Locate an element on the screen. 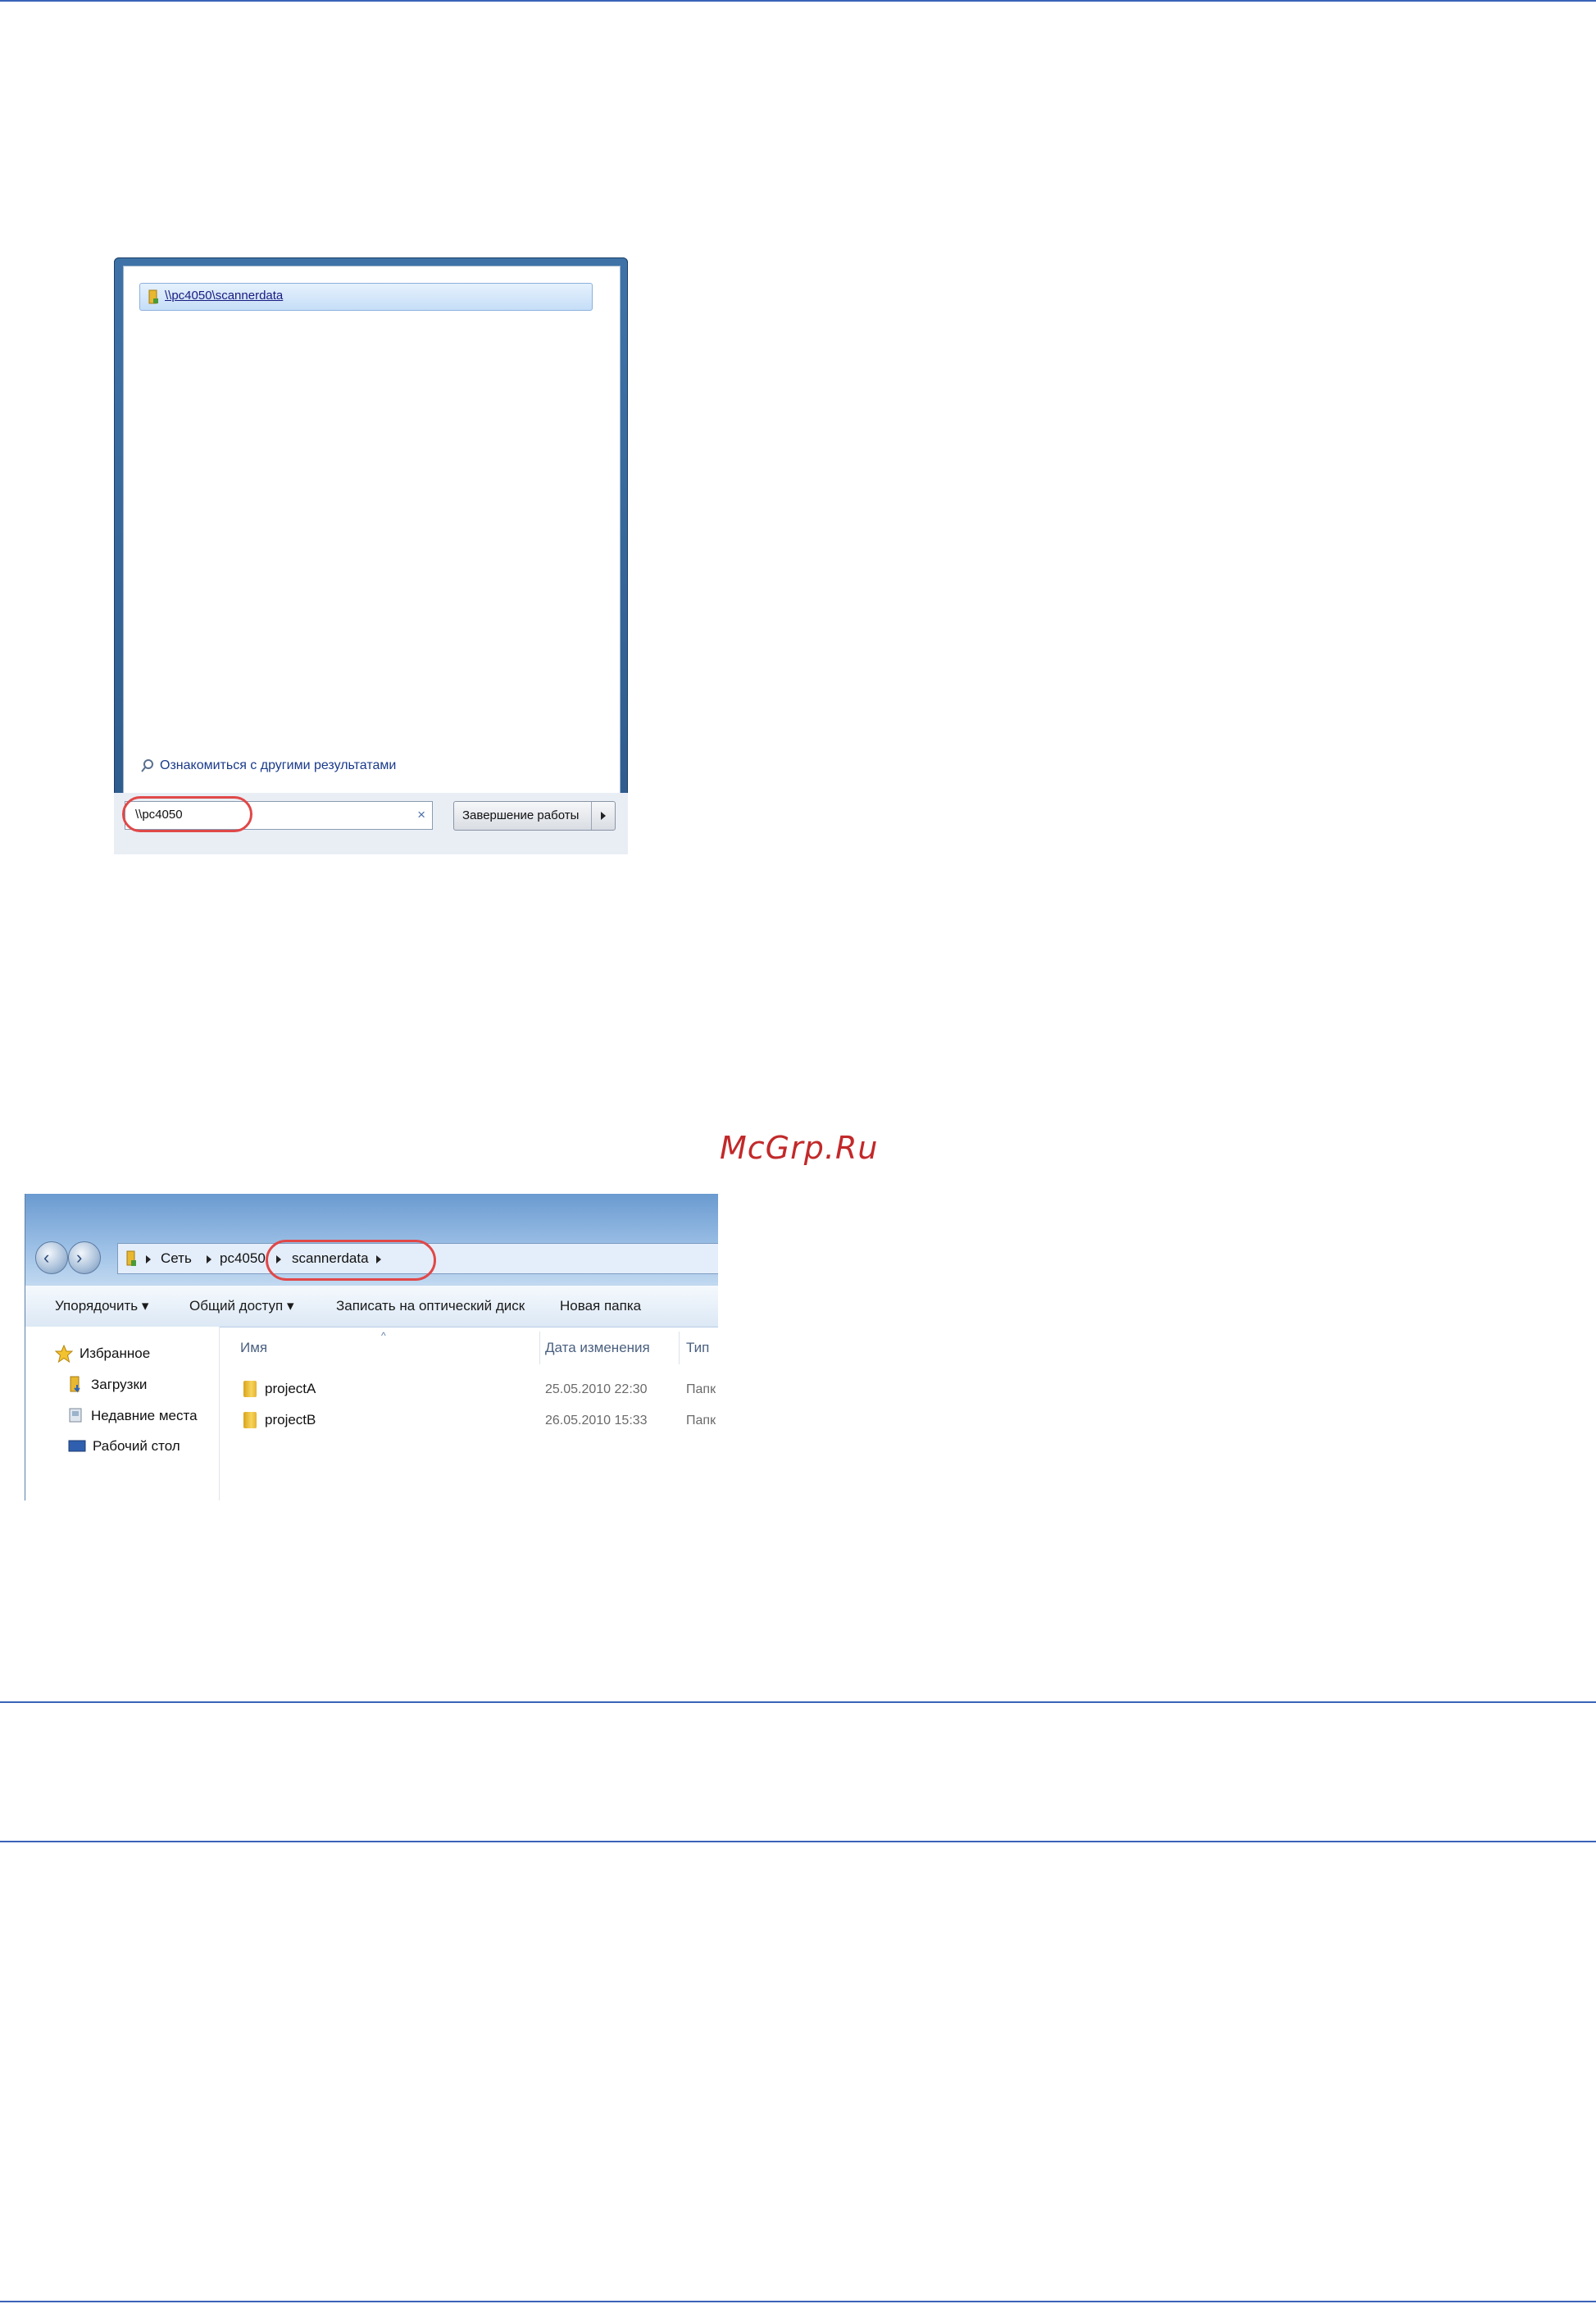  file-date: 26.05.2010 15:33 is located at coordinates (596, 1420).